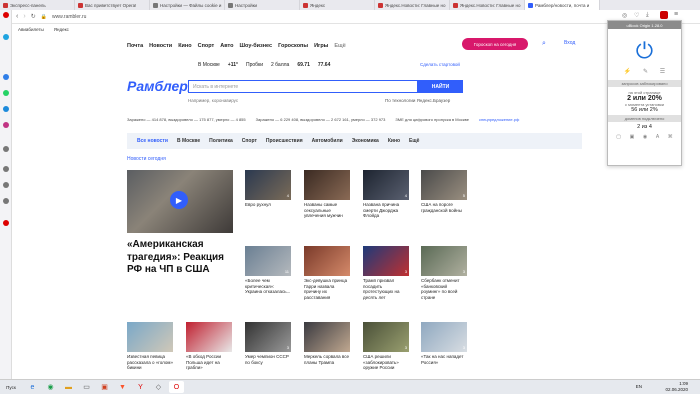 The width and height of the screenshot is (700, 395). I want to click on popup-icon: ▢, so click(618, 137).